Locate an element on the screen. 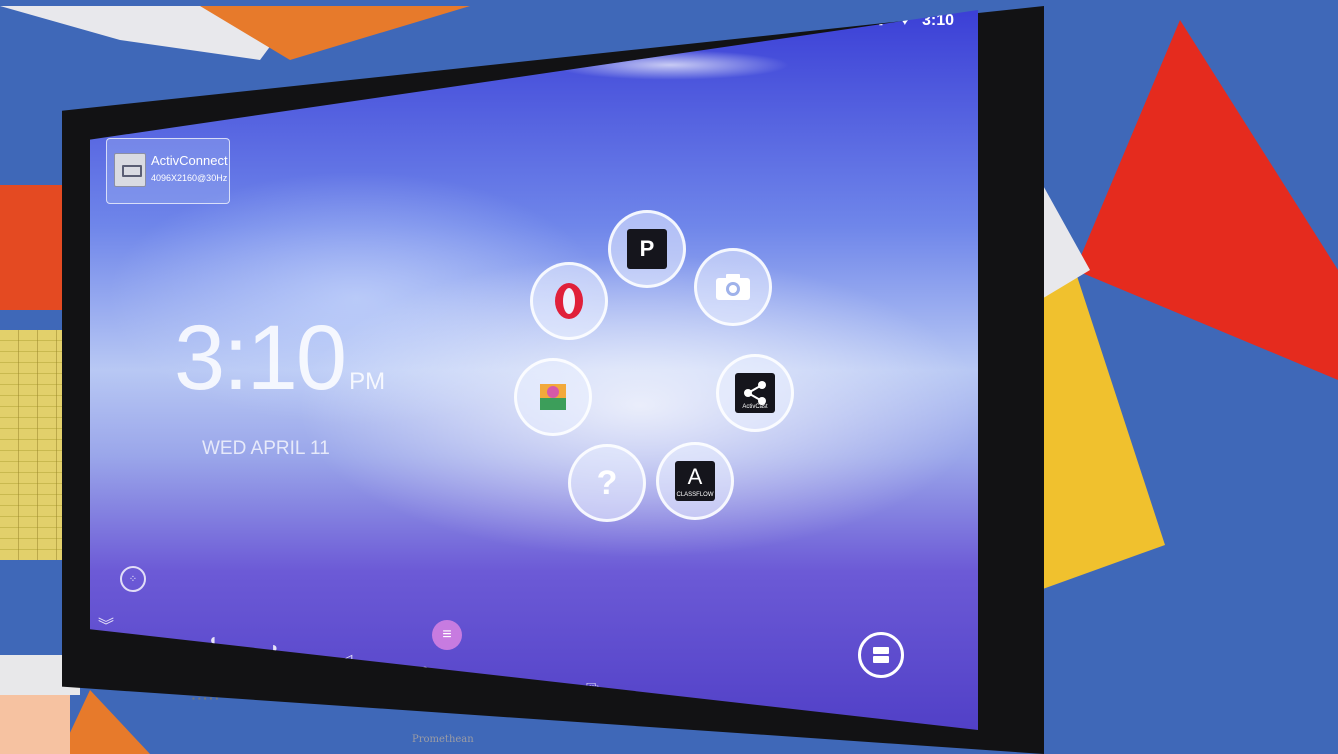 The height and width of the screenshot is (754, 1338). camera-app-button is located at coordinates (733, 287).